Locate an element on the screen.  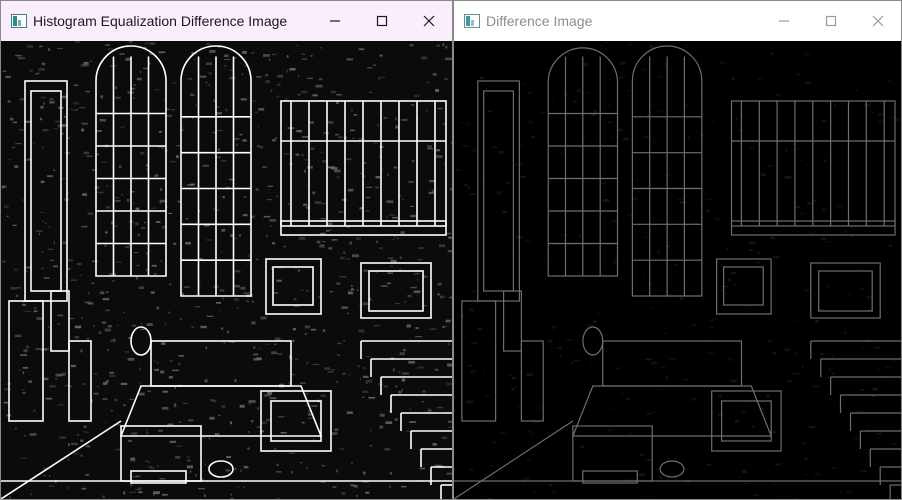
window-title: Histogram Equalization Difference Image is located at coordinates (160, 21).